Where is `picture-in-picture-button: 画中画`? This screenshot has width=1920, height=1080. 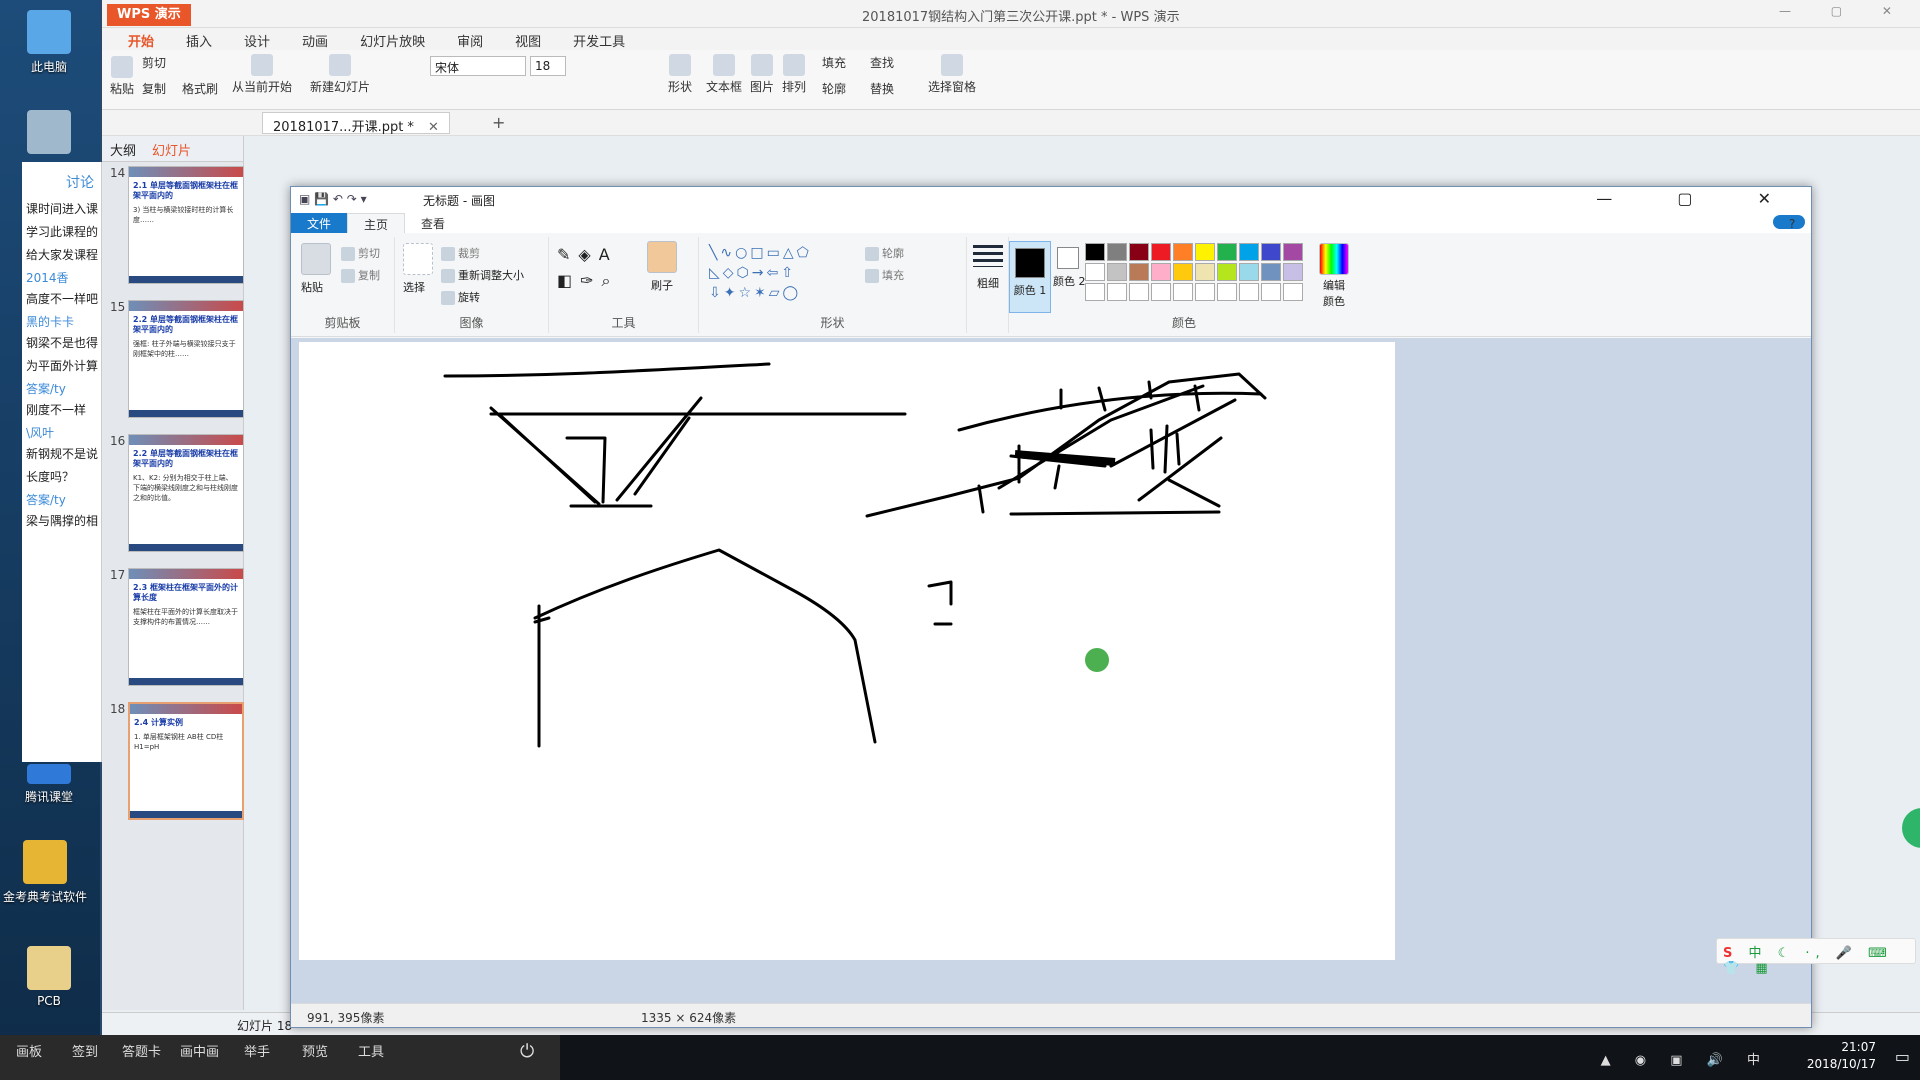
picture-in-picture-button: 画中画 is located at coordinates (199, 1050).